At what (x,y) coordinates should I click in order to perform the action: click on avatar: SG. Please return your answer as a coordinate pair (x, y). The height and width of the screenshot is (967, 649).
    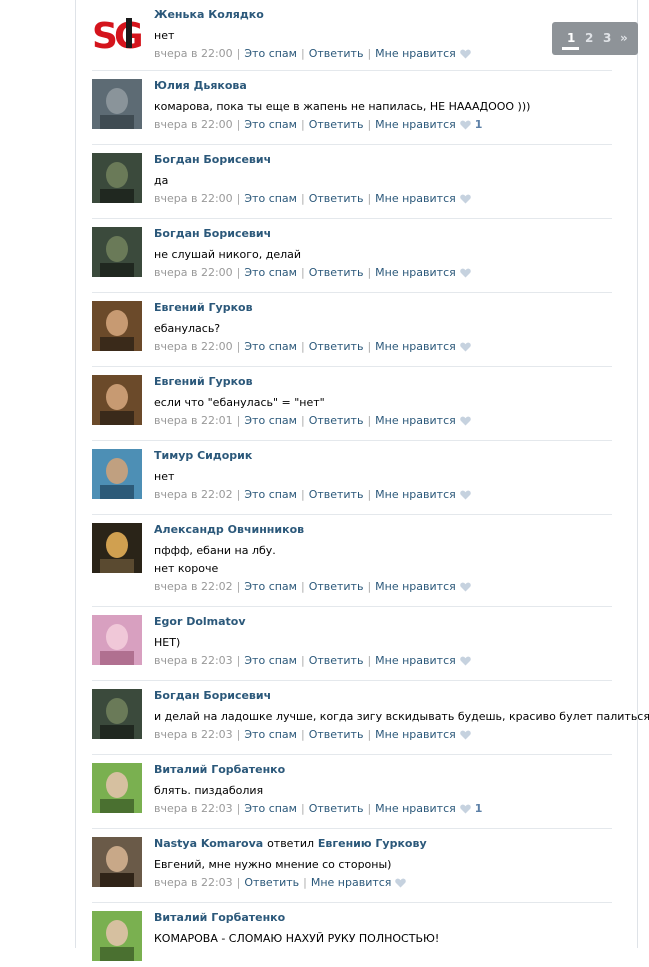
    Looking at the image, I should click on (117, 33).